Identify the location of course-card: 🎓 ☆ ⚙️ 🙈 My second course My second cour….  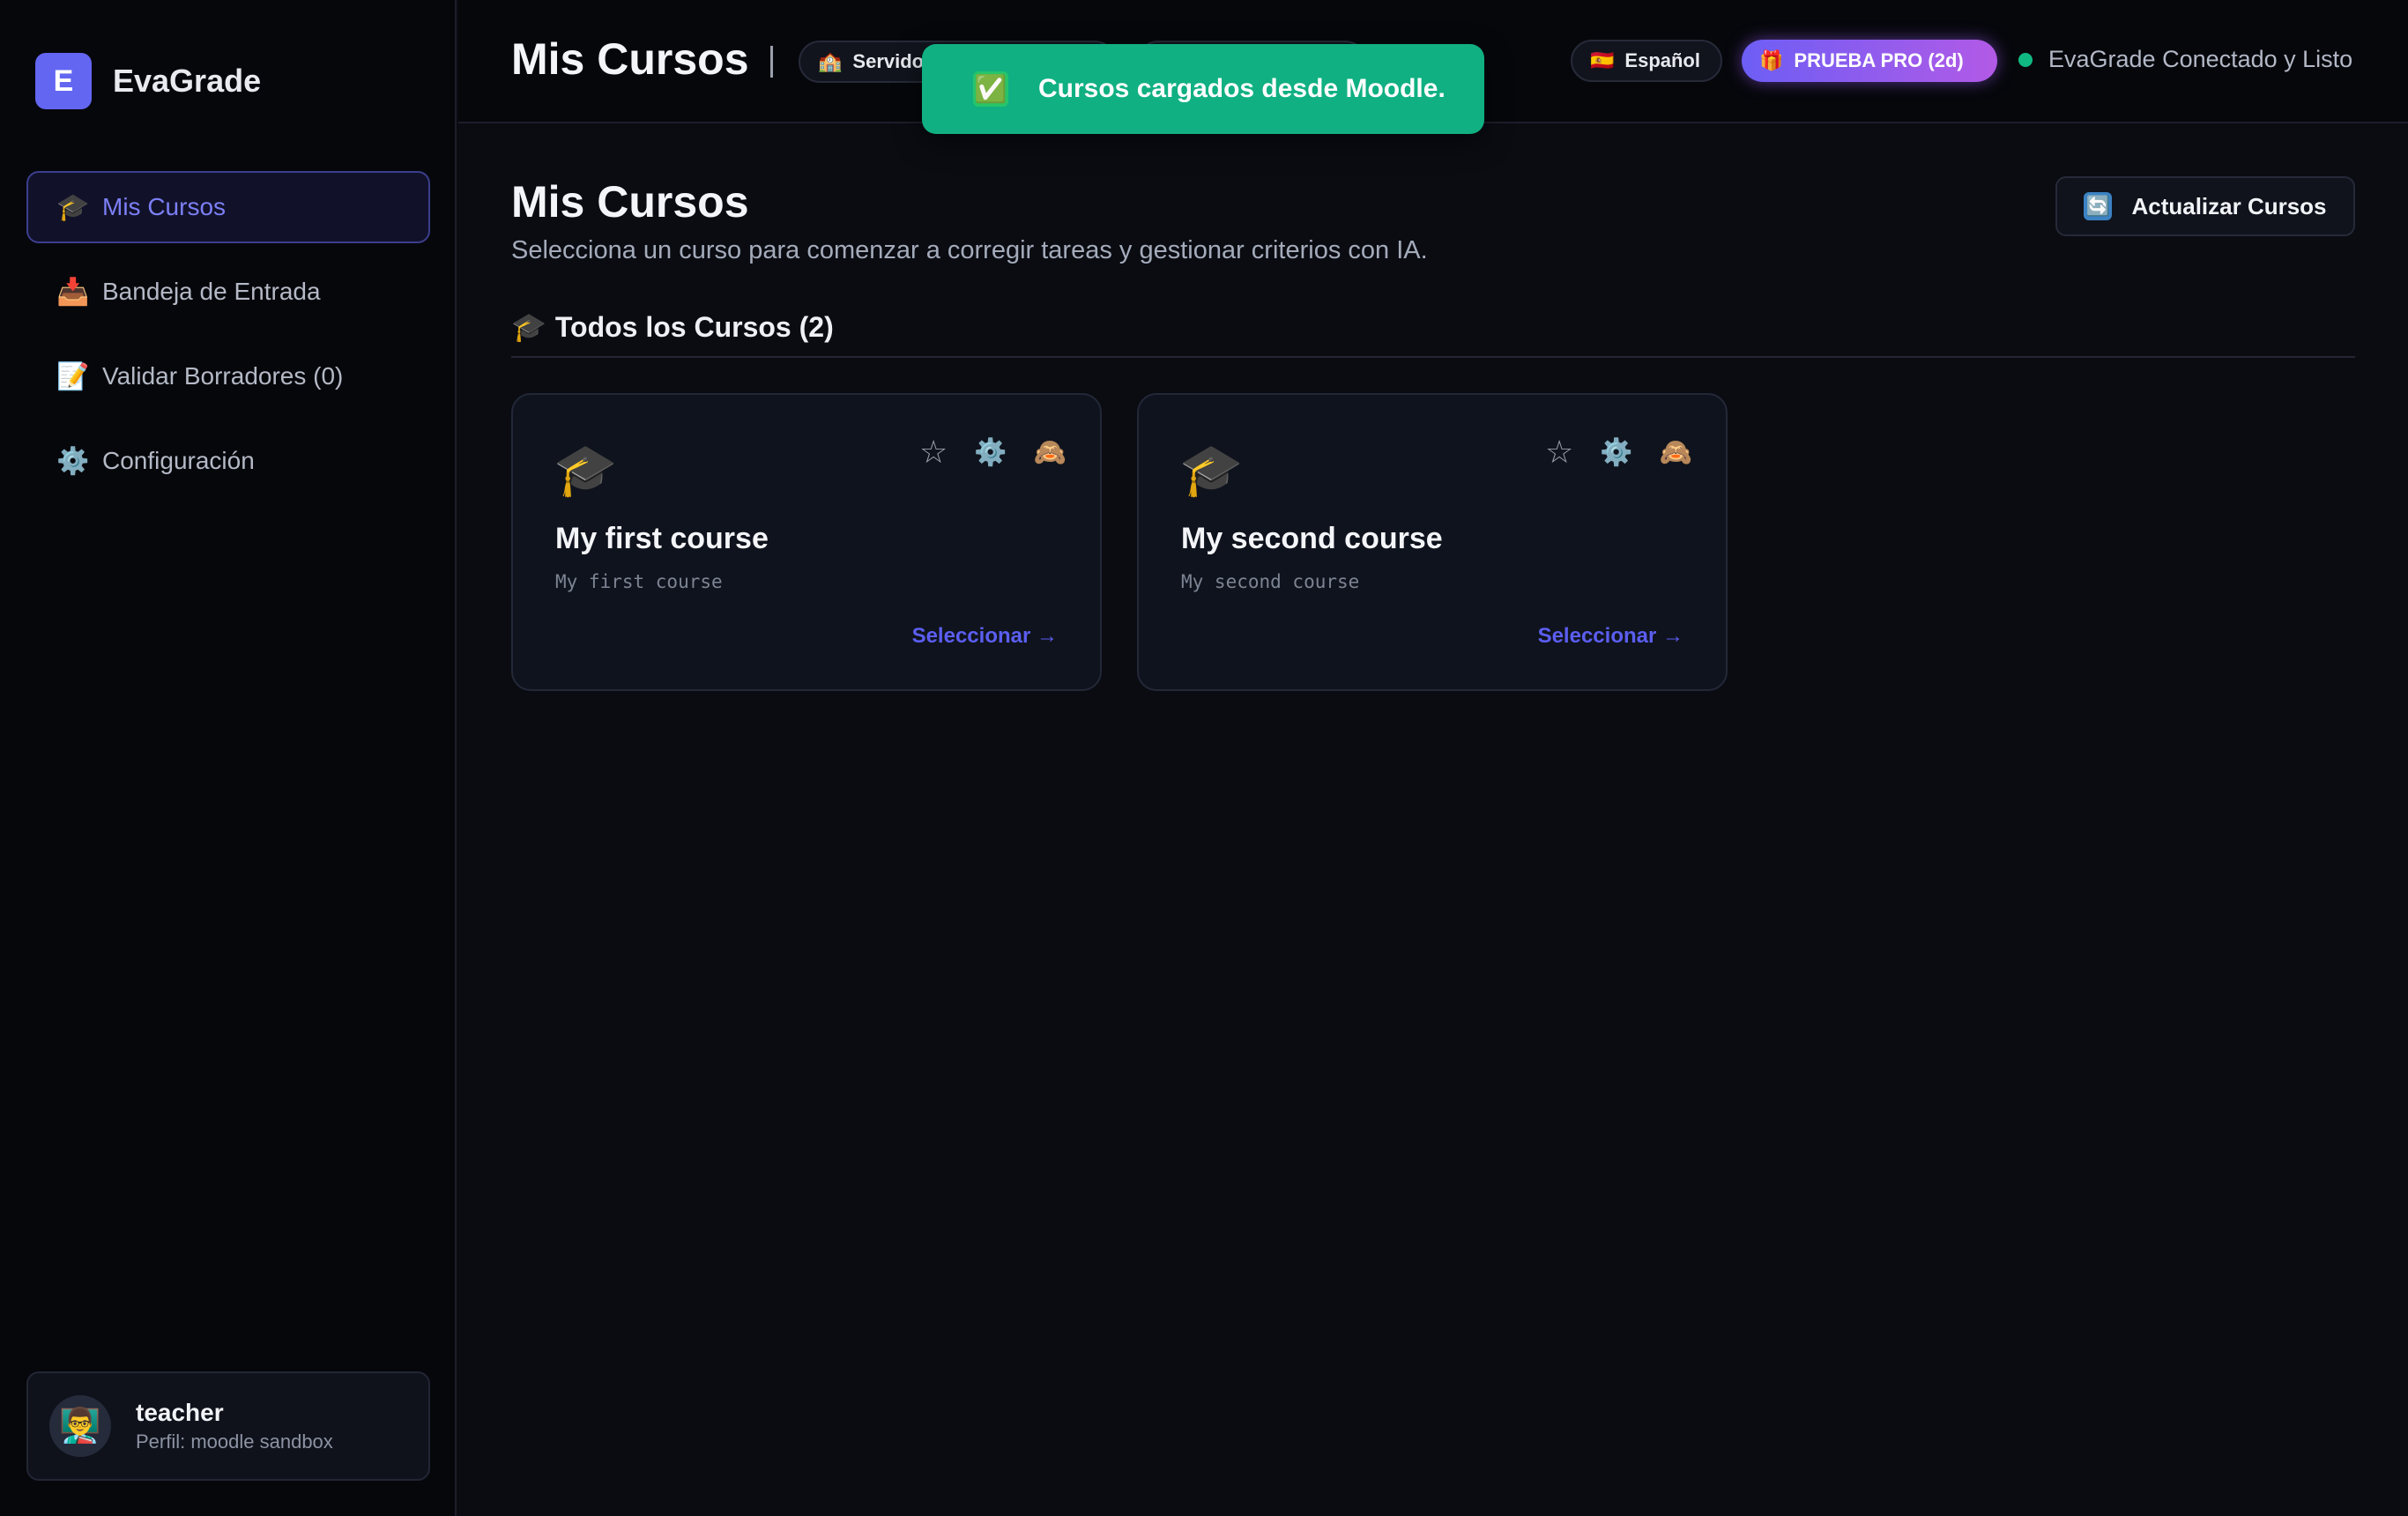
(1432, 542).